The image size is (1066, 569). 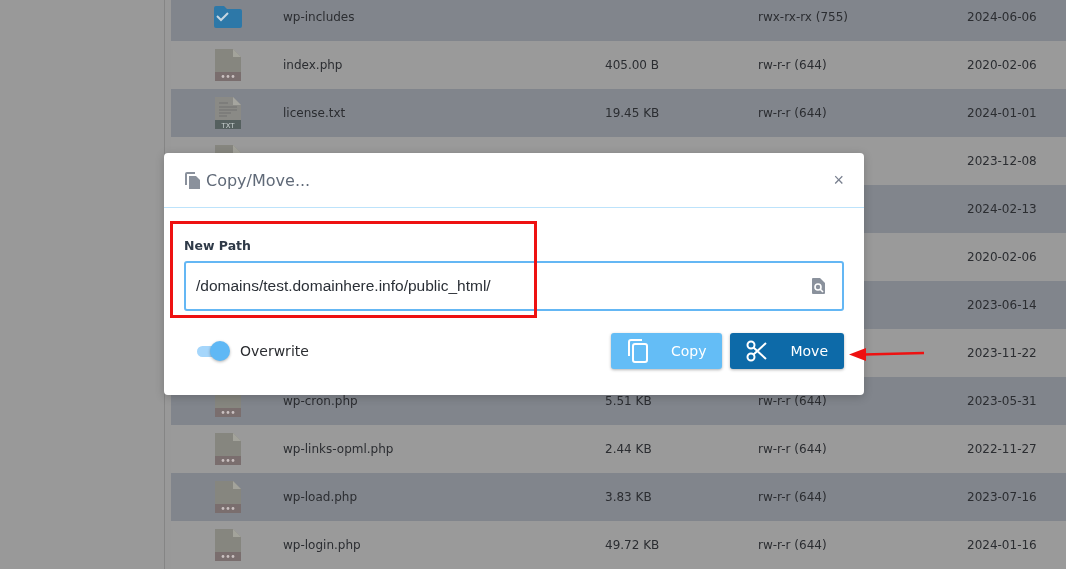 I want to click on field-label: New Path, so click(x=217, y=245).